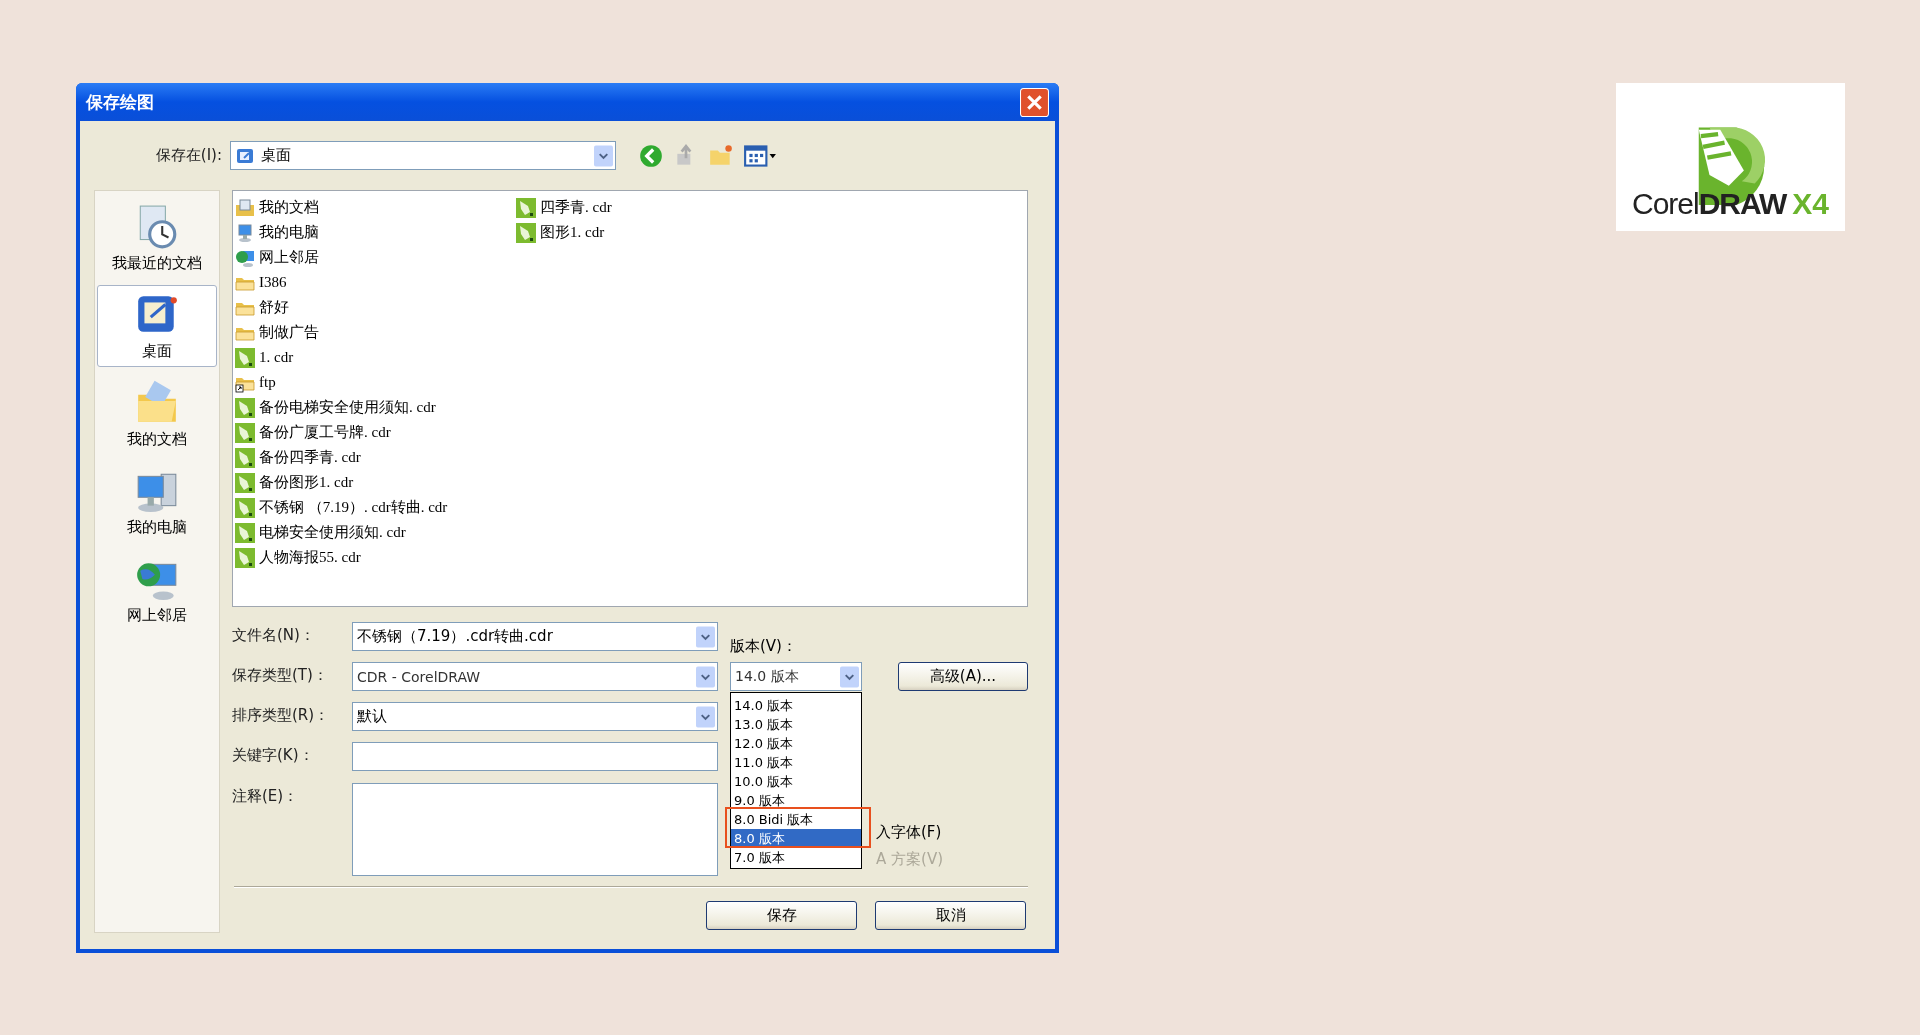  I want to click on save-type-label: 保存类型(T)：, so click(280, 675).